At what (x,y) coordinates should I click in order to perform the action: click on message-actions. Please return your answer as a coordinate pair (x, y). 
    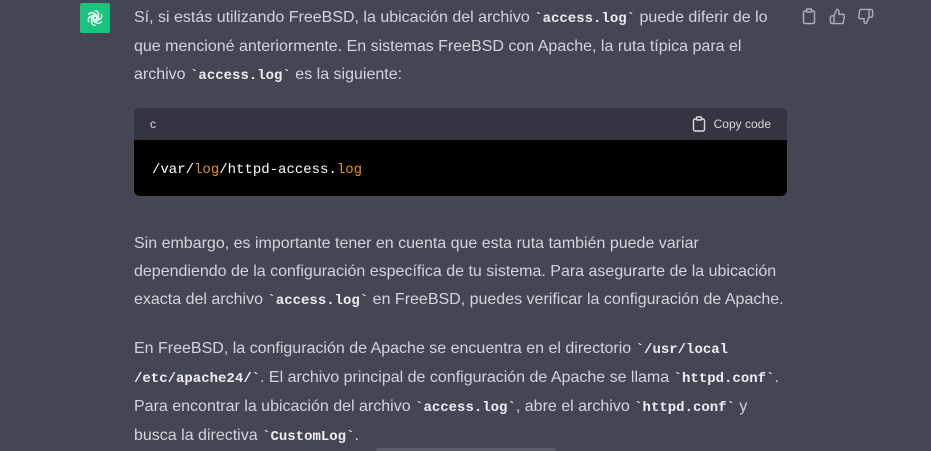
    Looking at the image, I should click on (837, 16).